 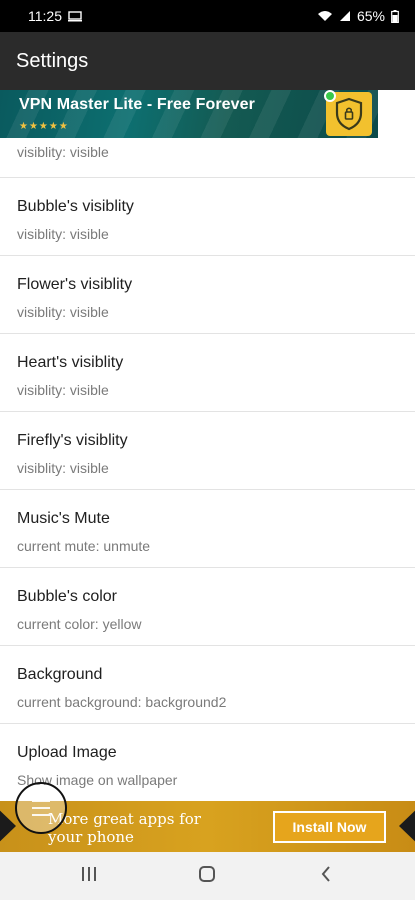 I want to click on setting-bubbles-color: Bubble's color current color: yellow, so click(x=207, y=607).